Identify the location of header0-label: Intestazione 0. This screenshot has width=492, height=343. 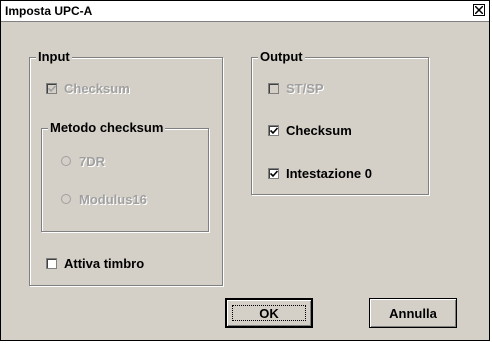
(329, 173).